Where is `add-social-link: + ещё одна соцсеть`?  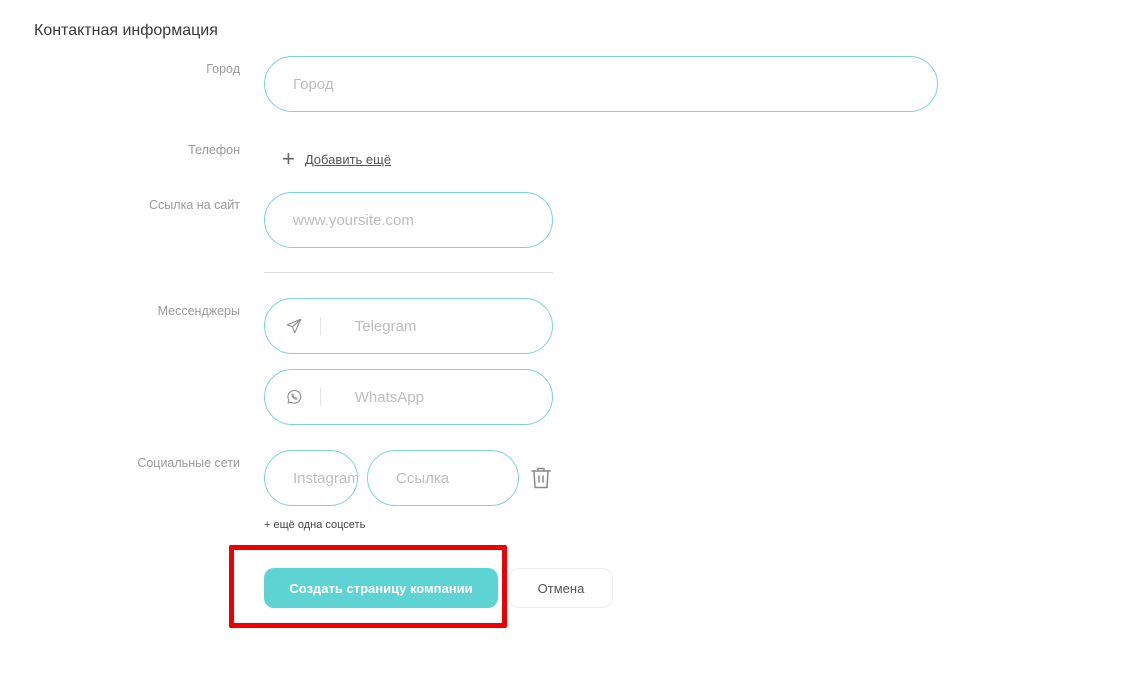 add-social-link: + ещё одна соцсеть is located at coordinates (314, 525).